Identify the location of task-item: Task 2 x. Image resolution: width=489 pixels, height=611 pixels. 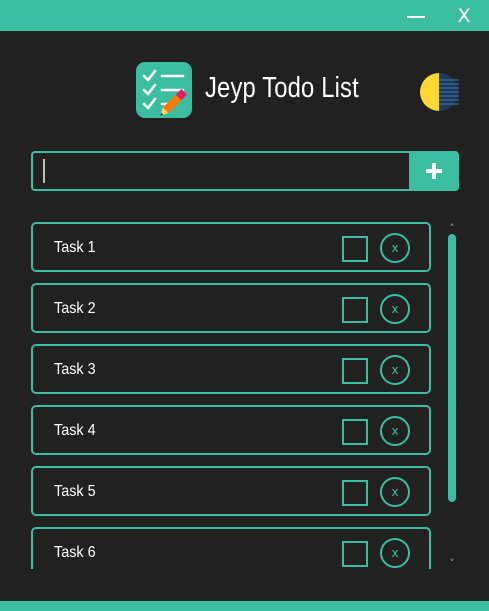
(231, 308).